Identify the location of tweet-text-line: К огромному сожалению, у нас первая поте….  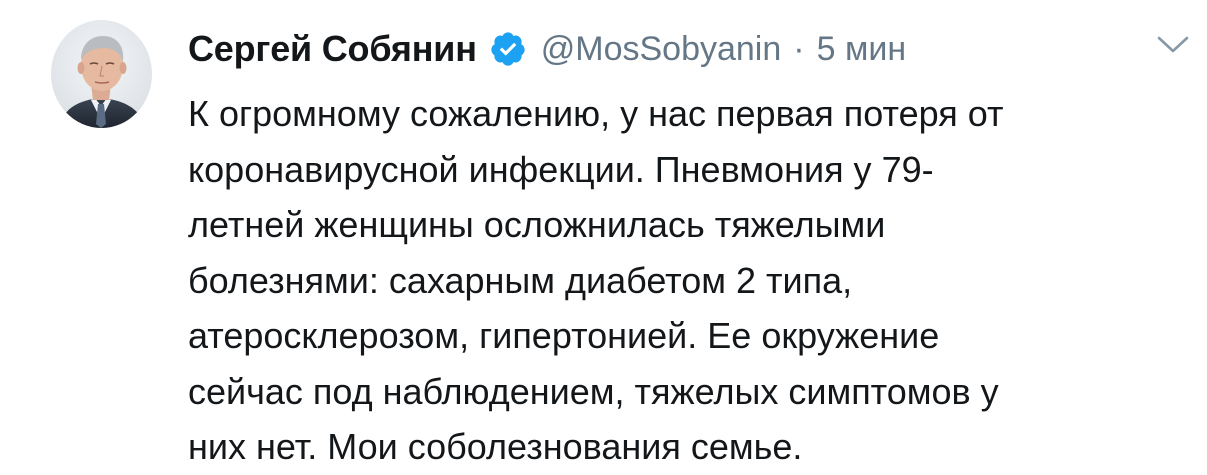
(596, 113).